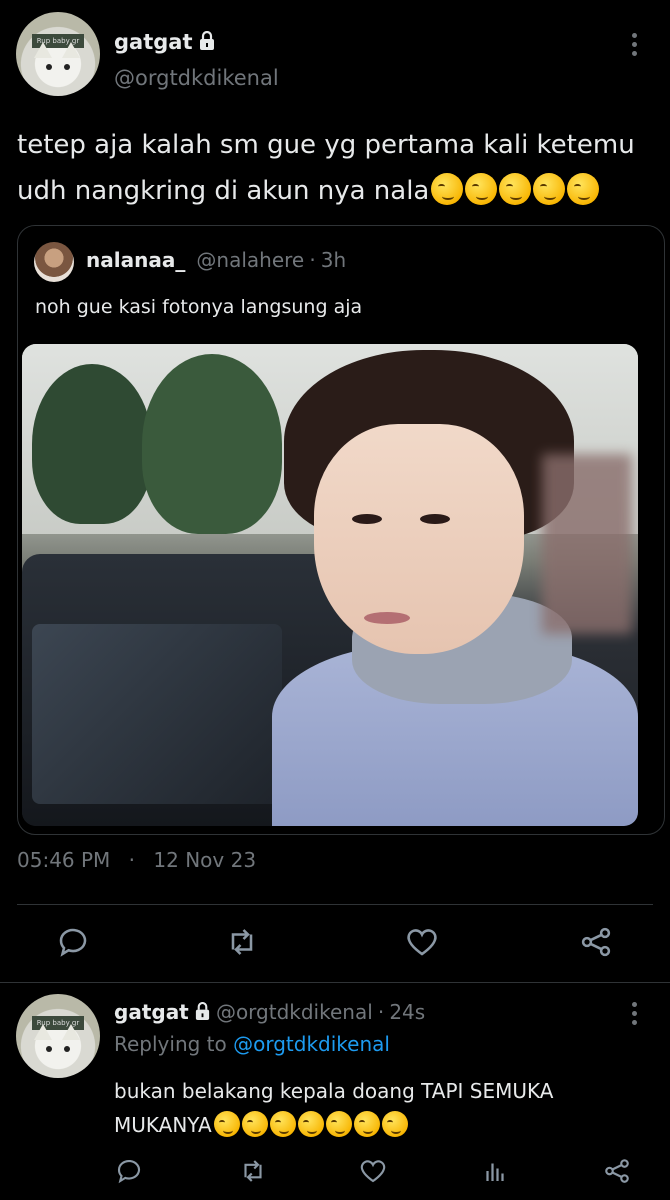 The image size is (670, 1200). What do you see at coordinates (64, 860) in the screenshot?
I see `tweet-time: 05:46 PM` at bounding box center [64, 860].